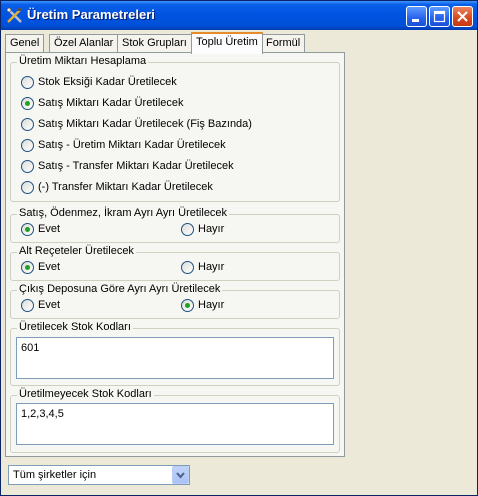 Image resolution: width=478 pixels, height=496 pixels. Describe the element at coordinates (25, 43) in the screenshot. I see `tab-genel: Genel` at that location.